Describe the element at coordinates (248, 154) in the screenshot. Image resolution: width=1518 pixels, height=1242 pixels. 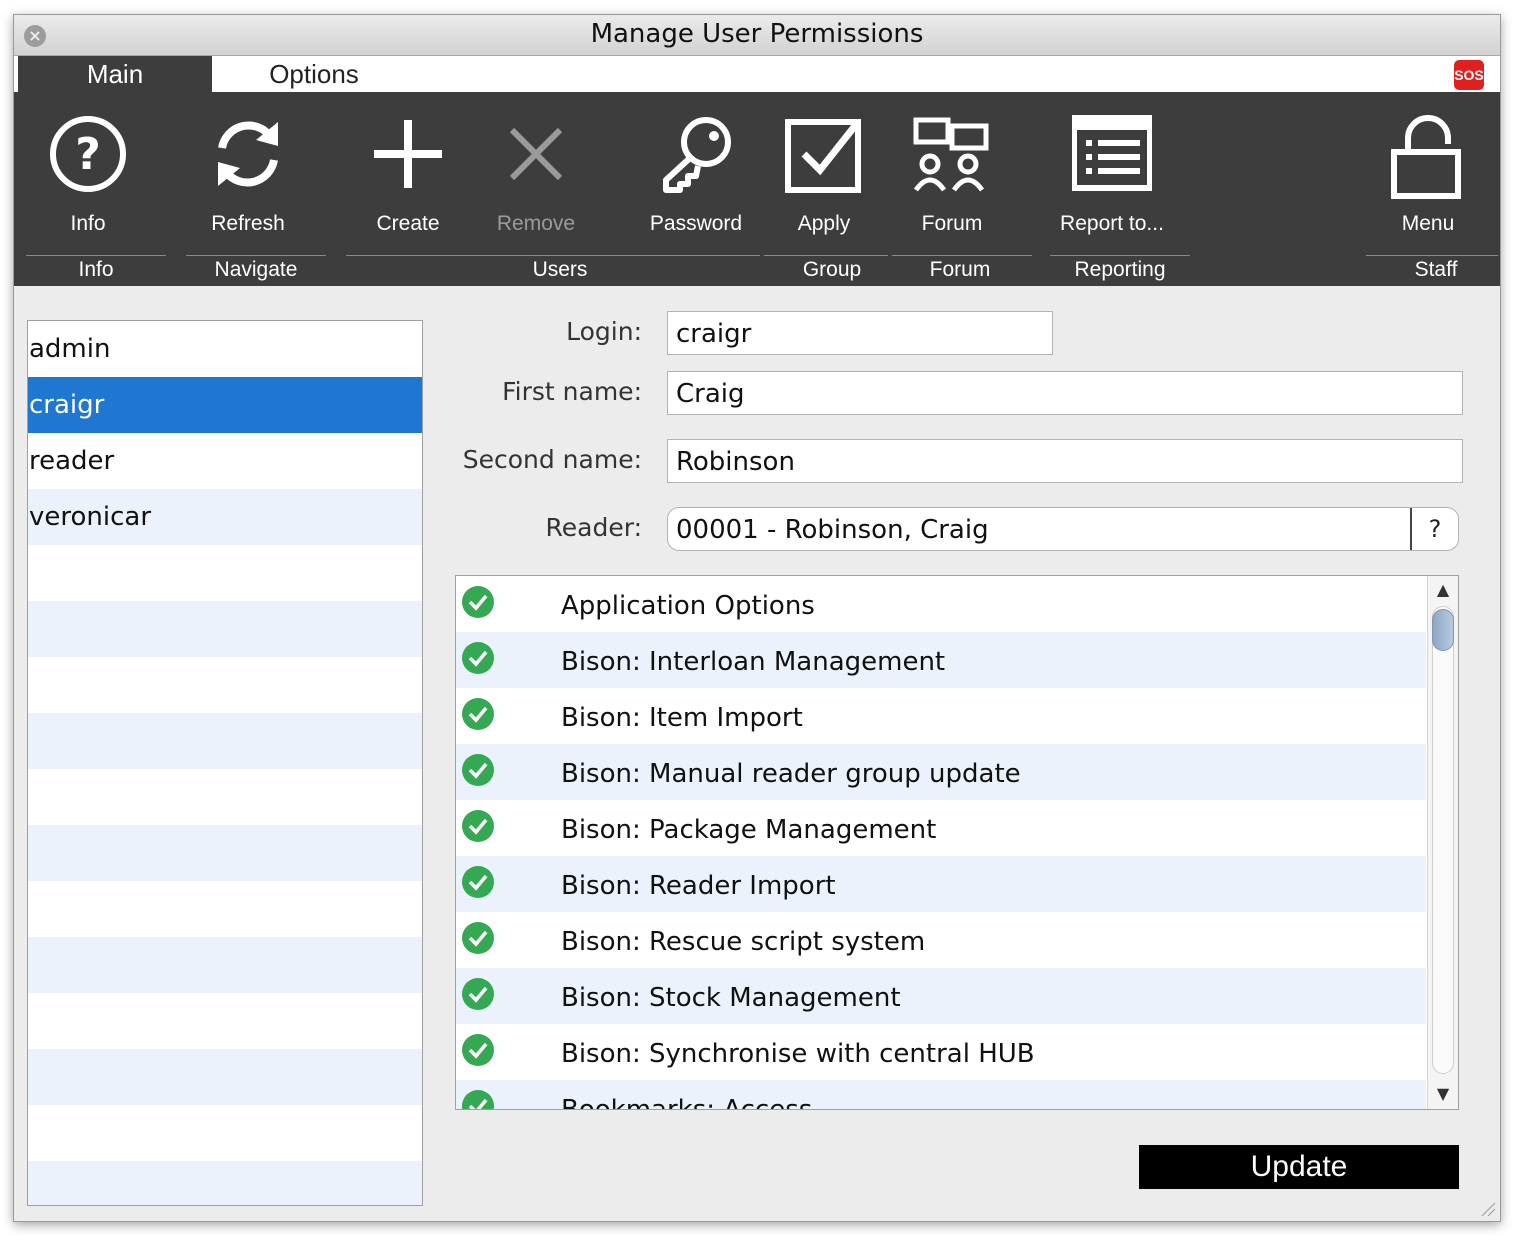
I see `refresh-icon` at that location.